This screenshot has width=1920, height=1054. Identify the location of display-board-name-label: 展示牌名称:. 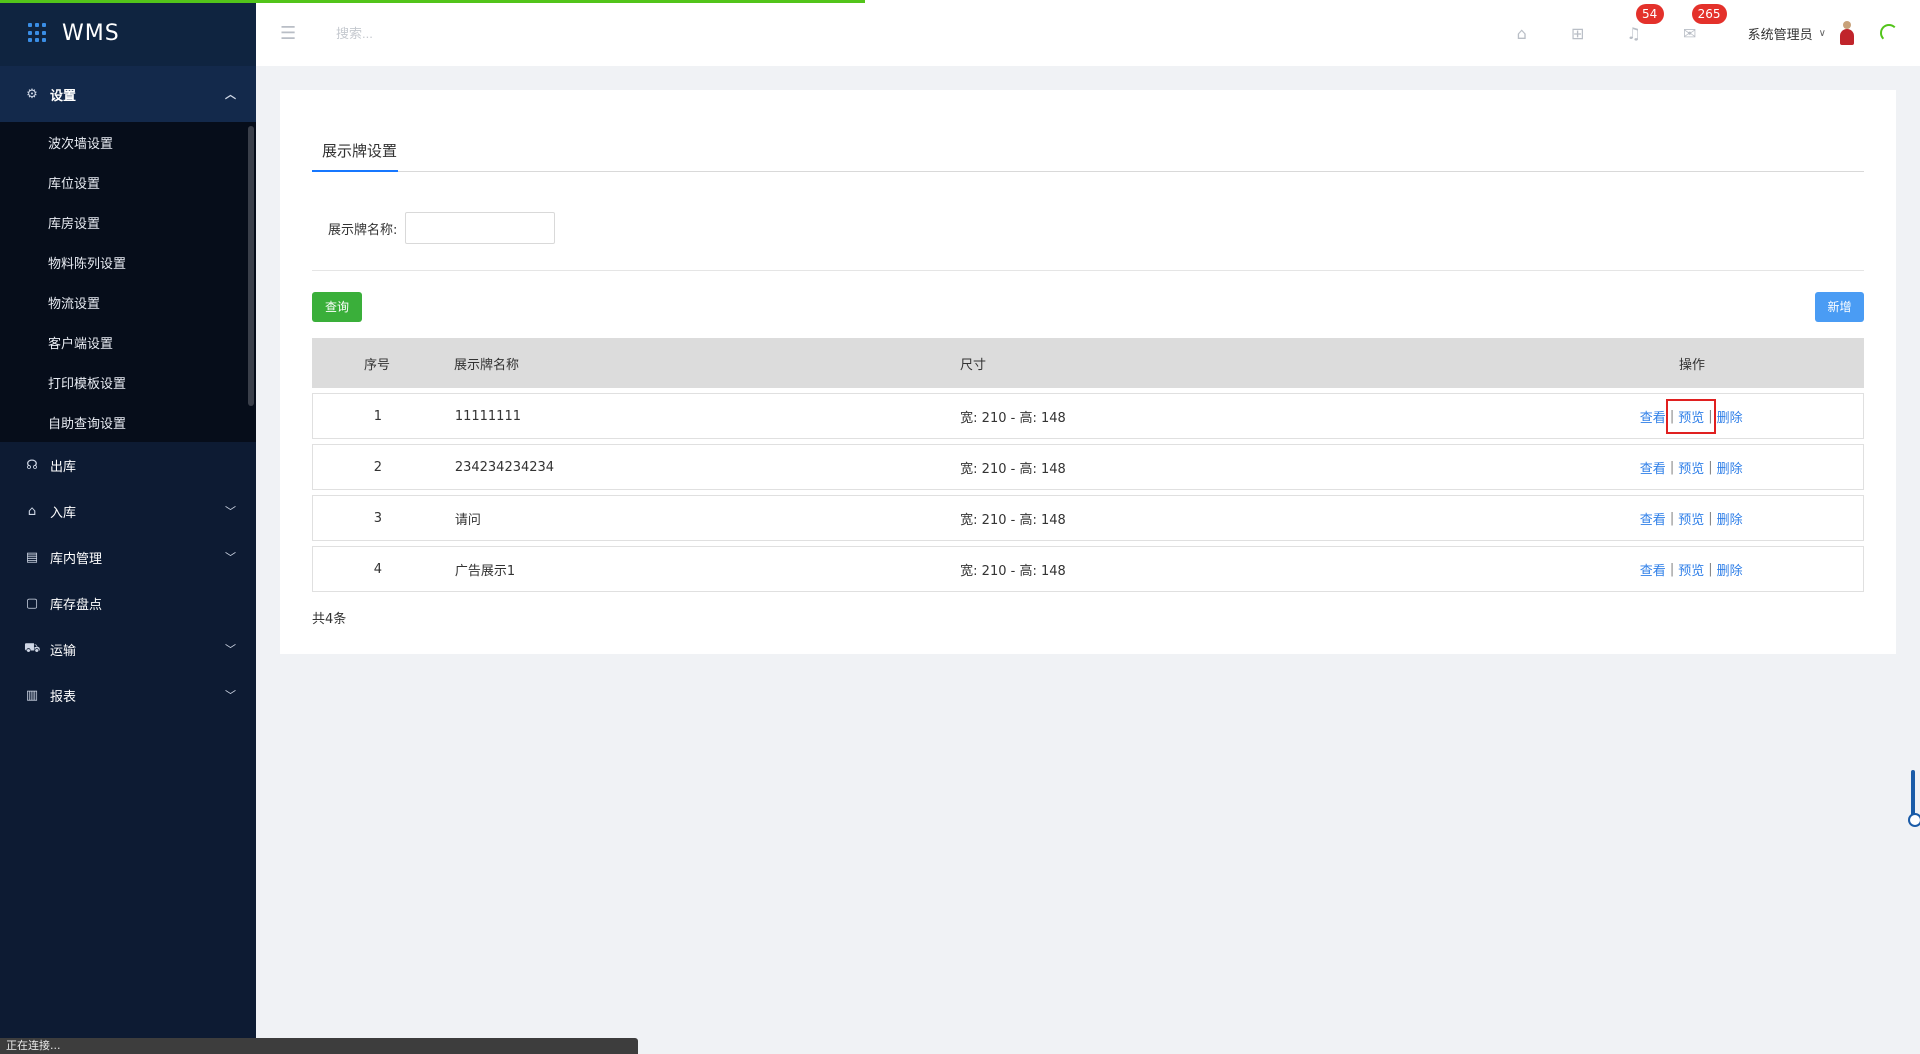
(363, 230).